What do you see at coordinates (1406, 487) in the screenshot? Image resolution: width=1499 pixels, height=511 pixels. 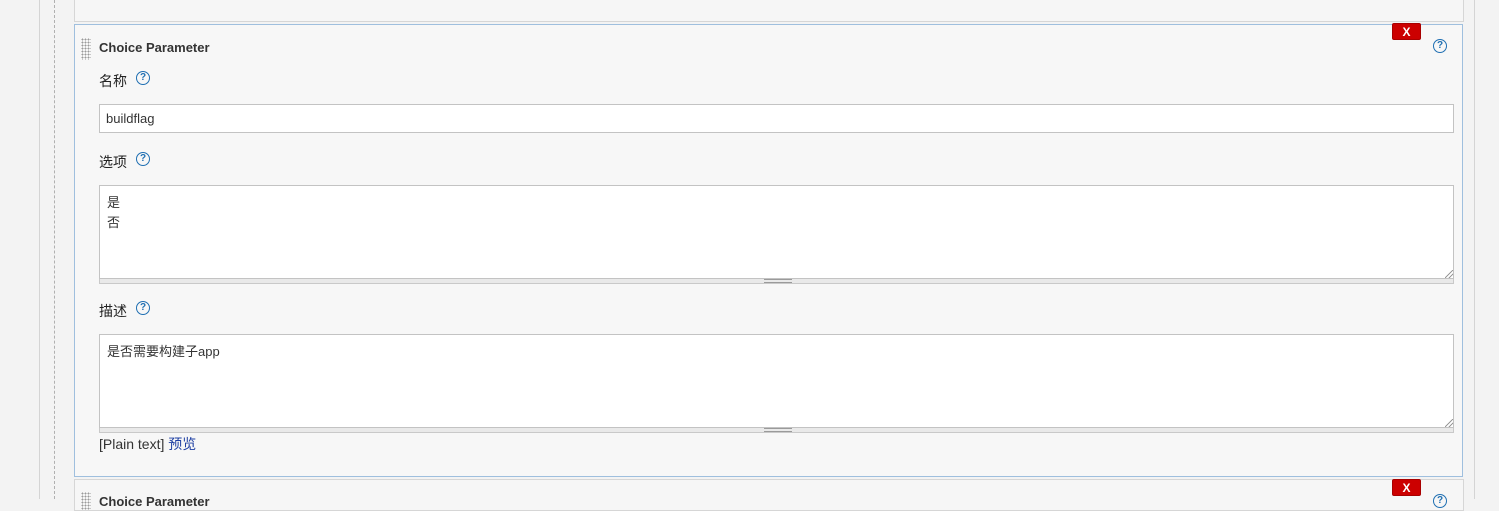 I see `next-delete-button: X` at bounding box center [1406, 487].